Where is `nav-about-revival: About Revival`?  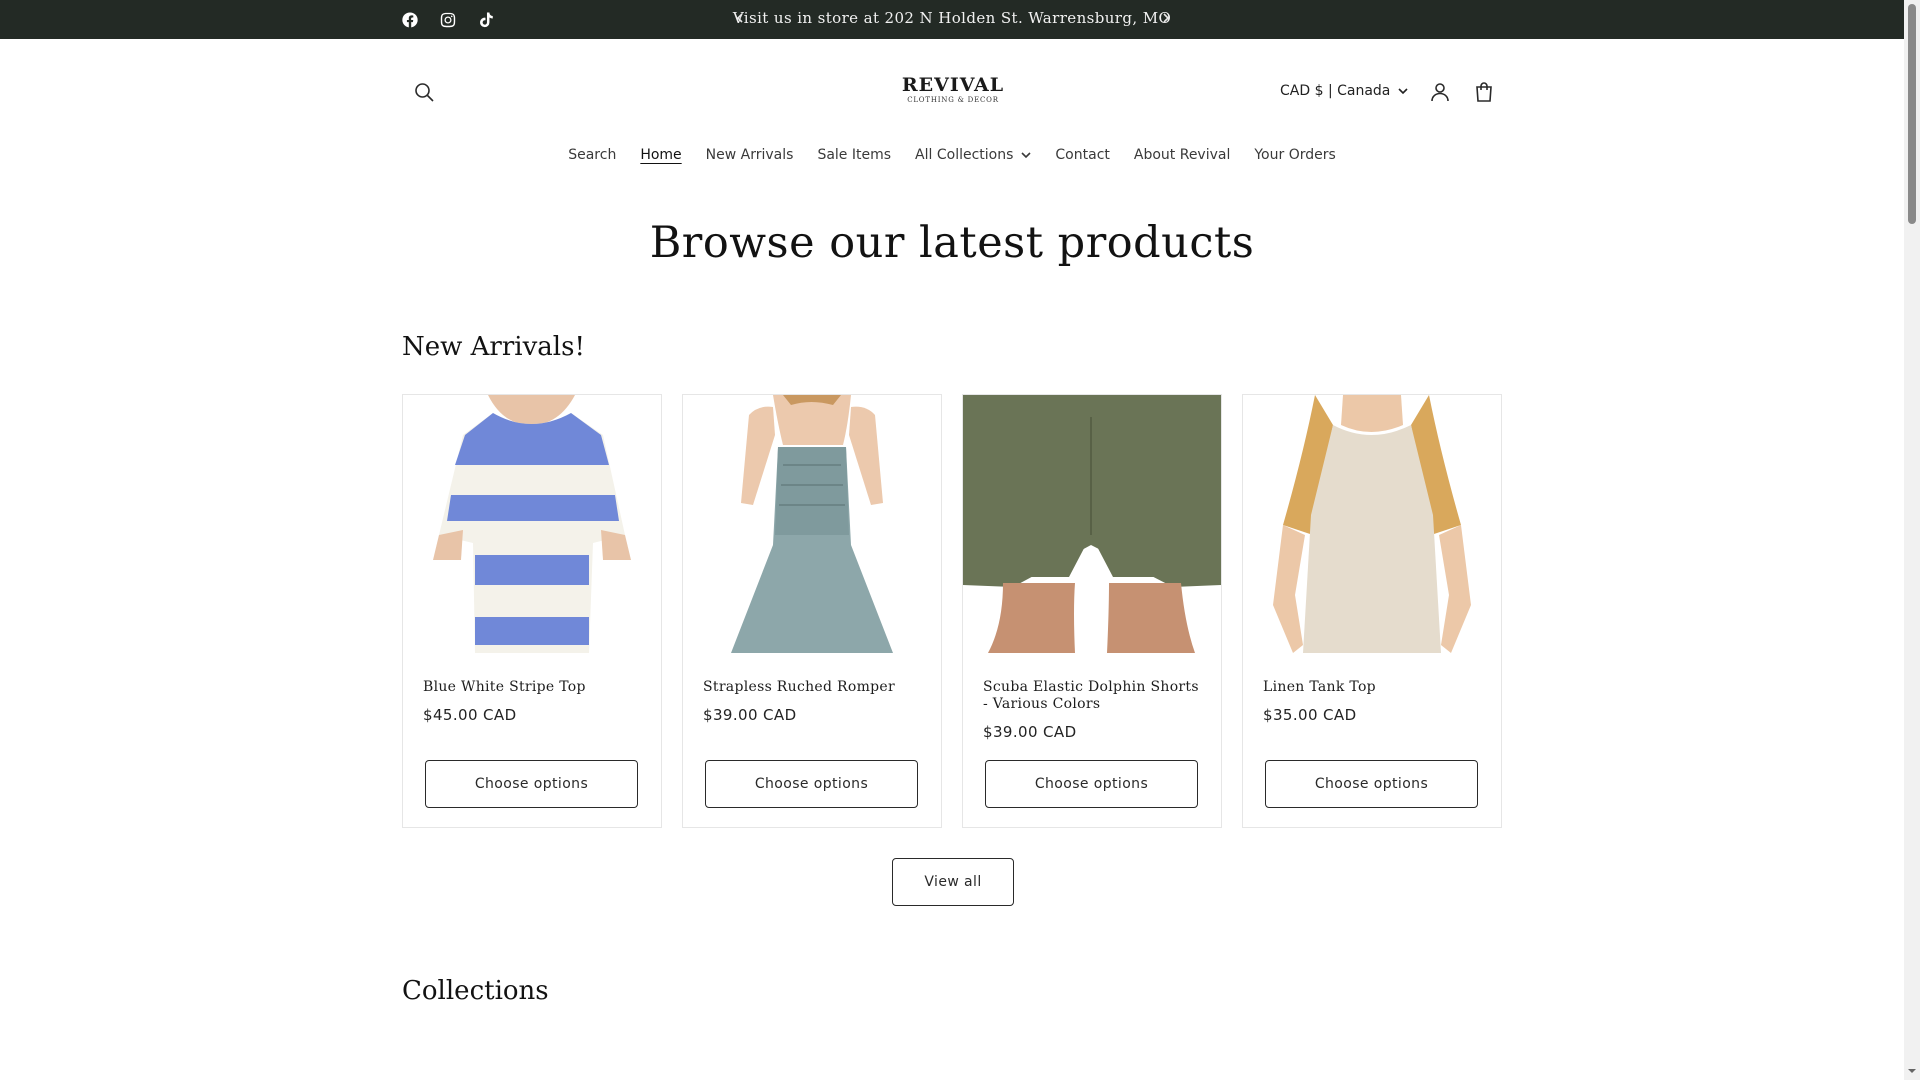 nav-about-revival: About Revival is located at coordinates (1182, 155).